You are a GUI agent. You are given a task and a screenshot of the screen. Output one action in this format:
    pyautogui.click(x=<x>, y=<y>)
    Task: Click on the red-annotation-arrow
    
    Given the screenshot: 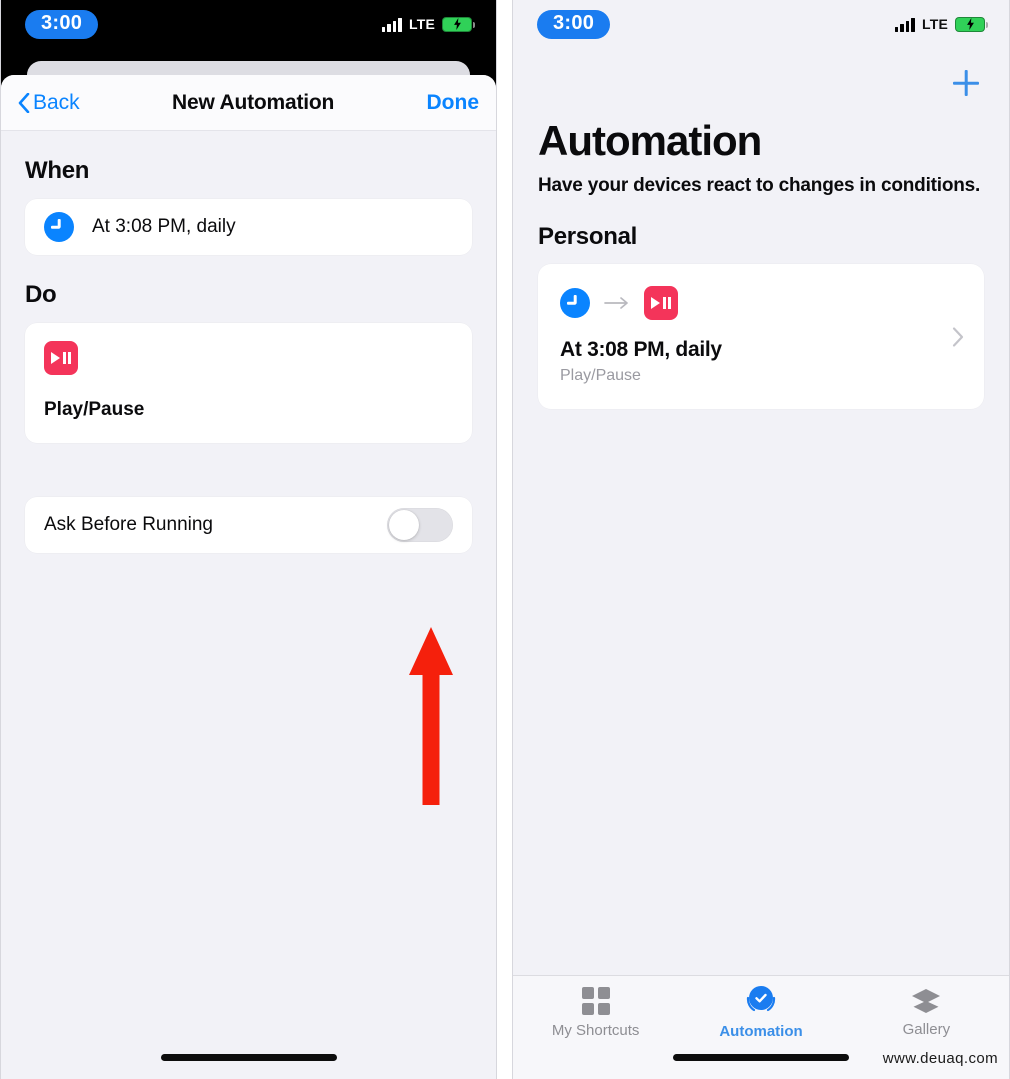 What is the action you would take?
    pyautogui.click(x=431, y=716)
    